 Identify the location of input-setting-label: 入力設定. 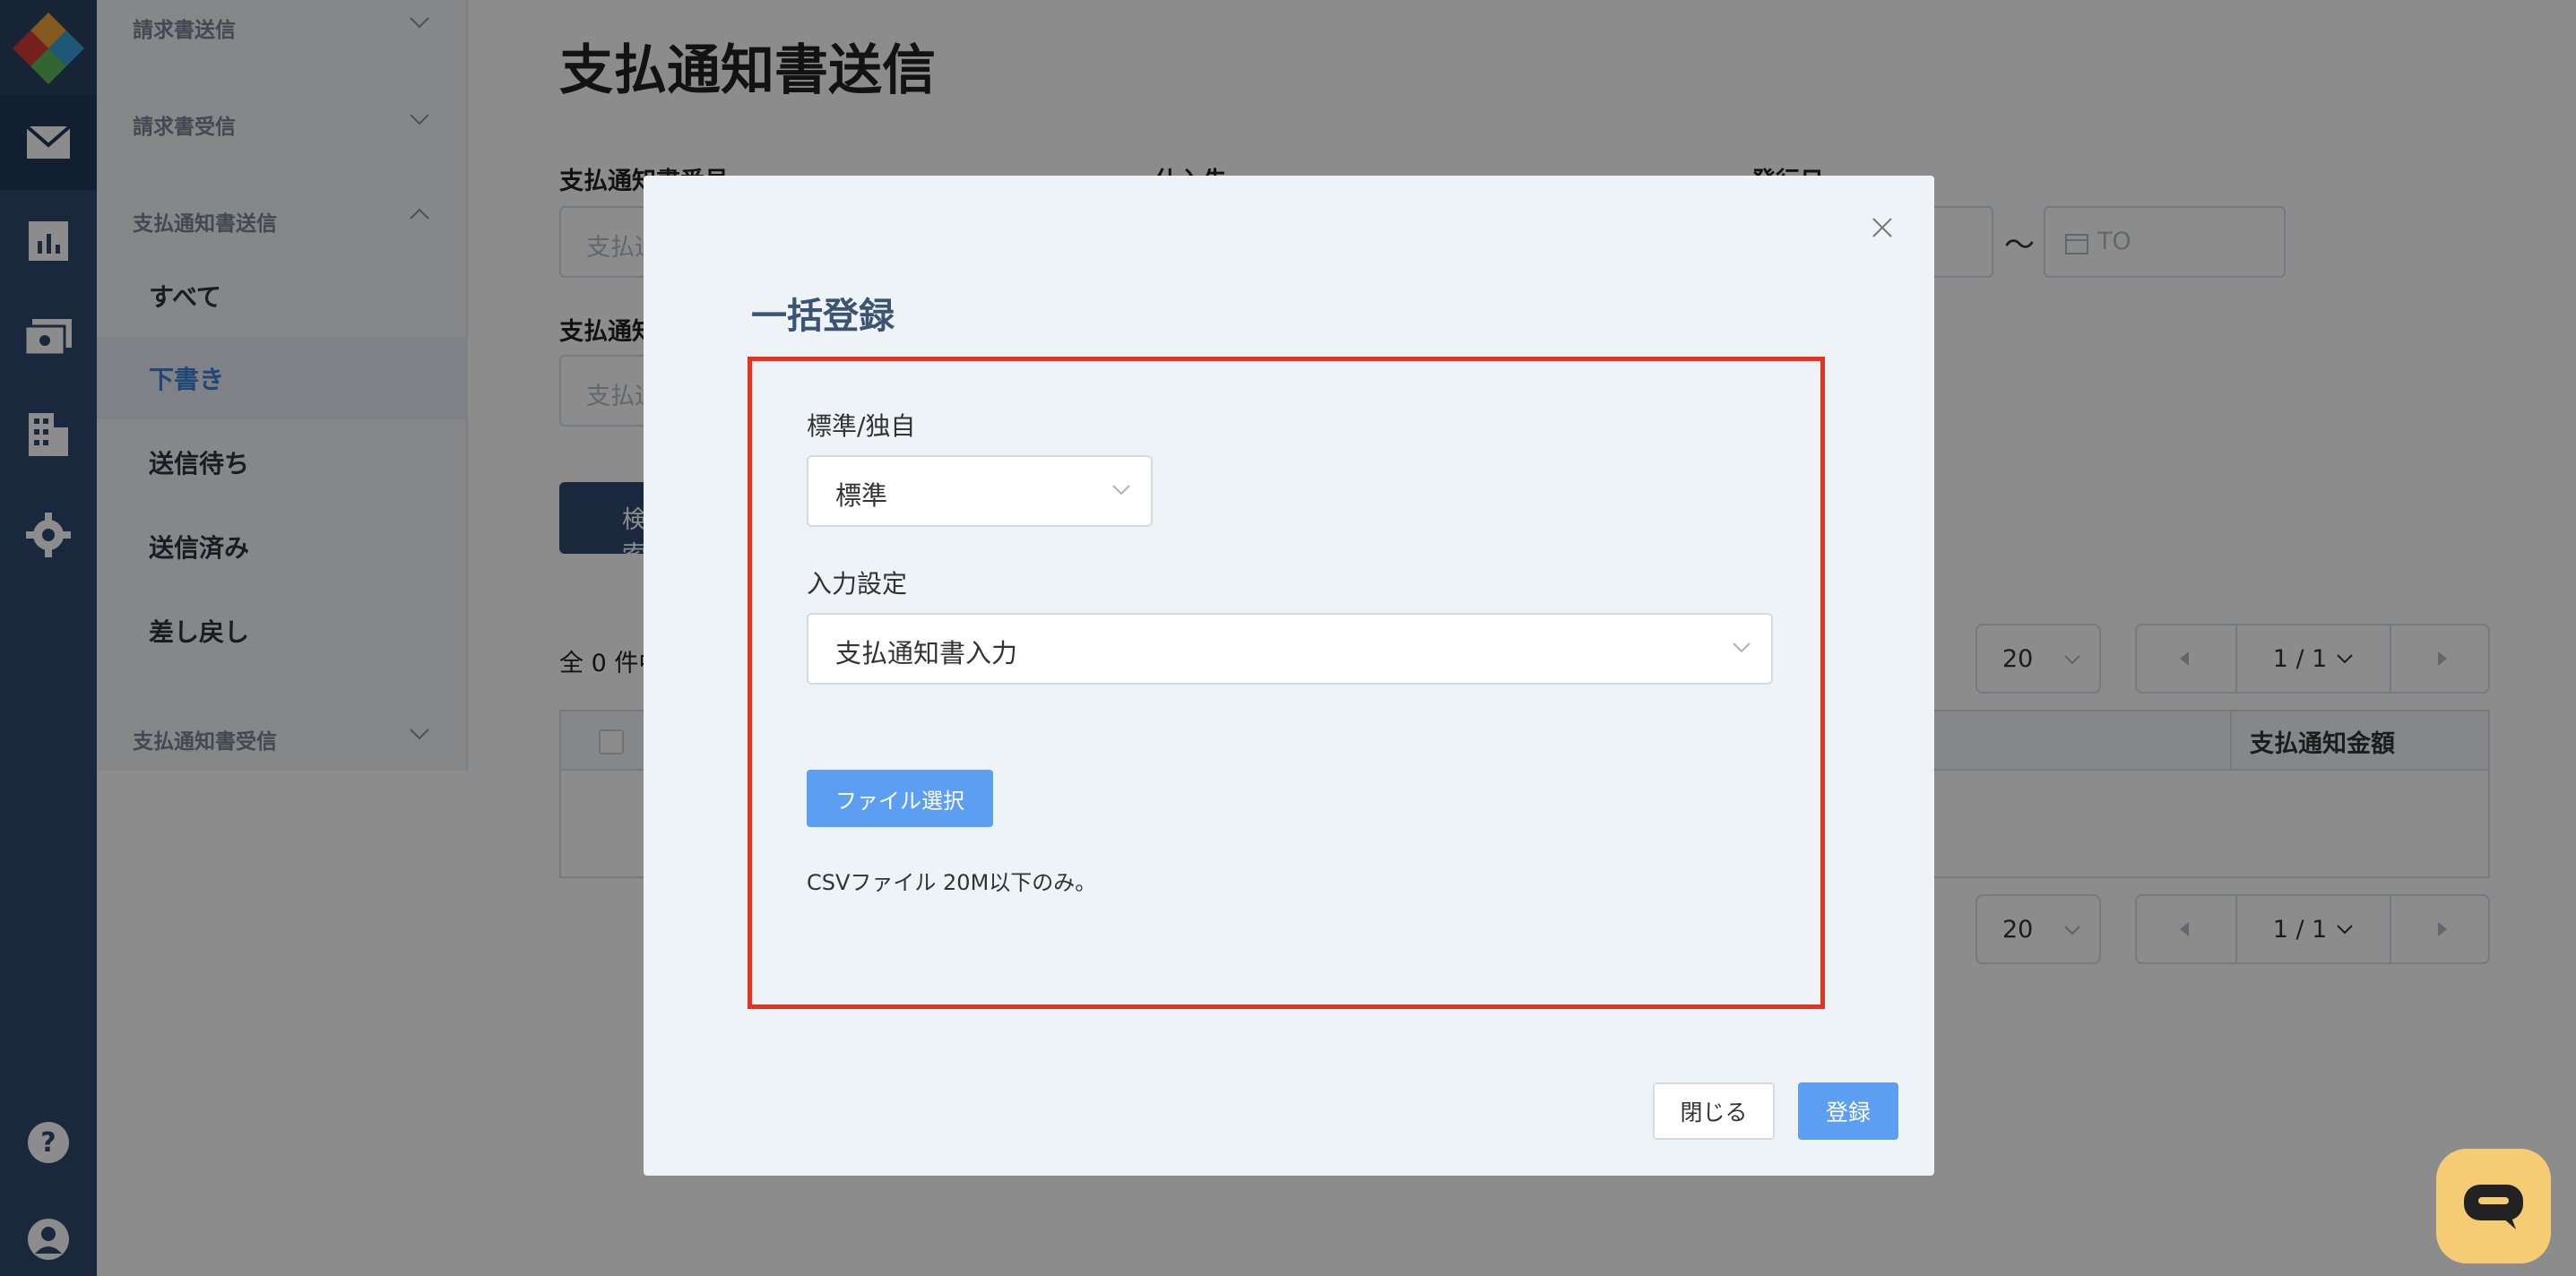
(857, 584).